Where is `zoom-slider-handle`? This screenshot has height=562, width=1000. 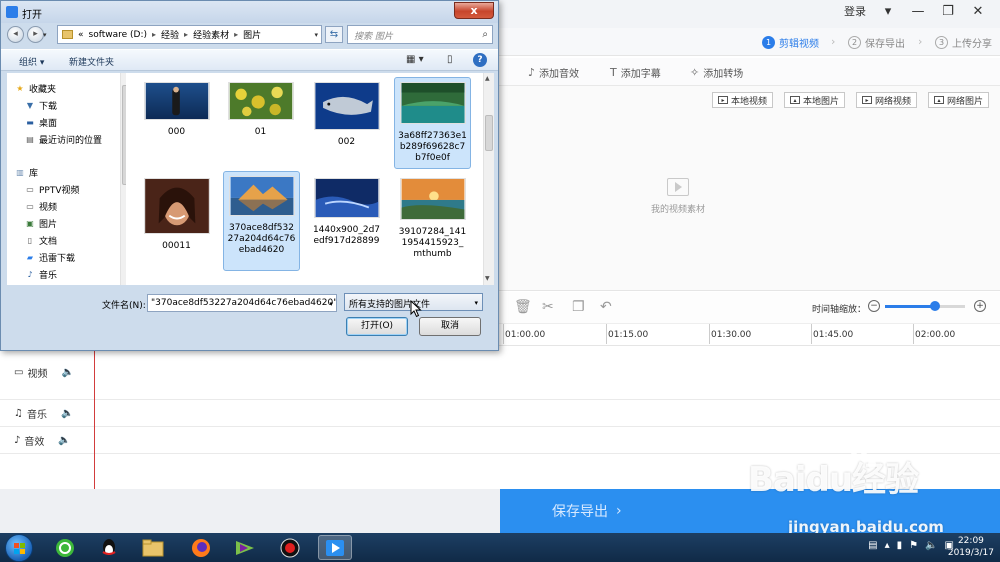 zoom-slider-handle is located at coordinates (935, 306).